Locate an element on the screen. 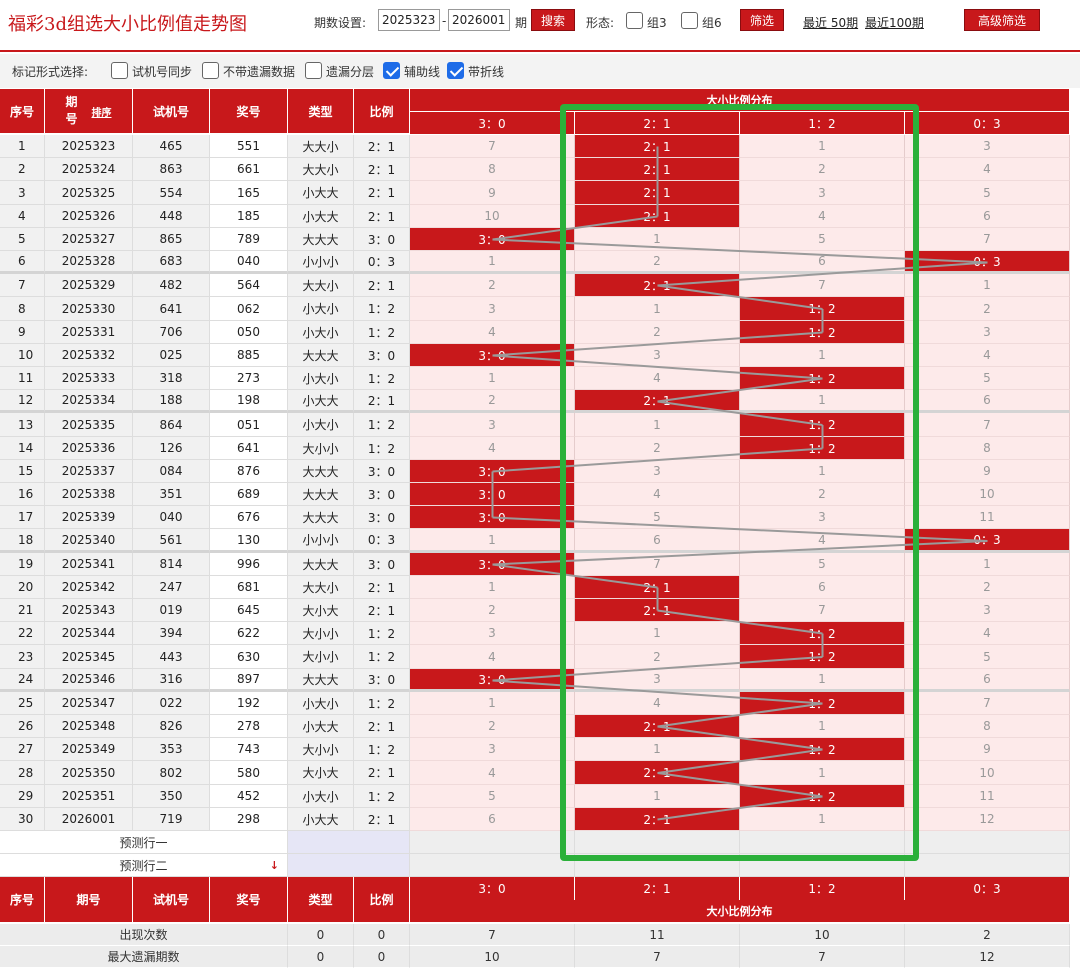 This screenshot has width=1080, height=968. row-trial: 826 is located at coordinates (171, 726).